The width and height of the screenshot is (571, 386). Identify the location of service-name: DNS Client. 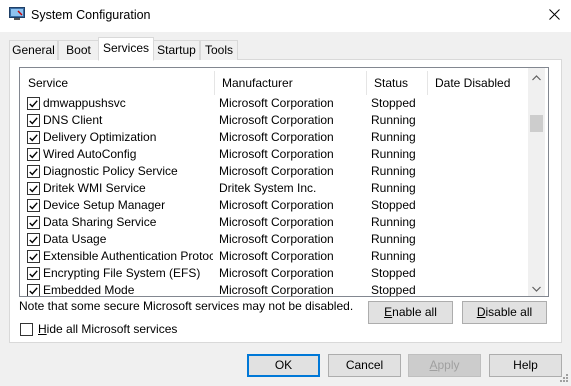
(73, 120).